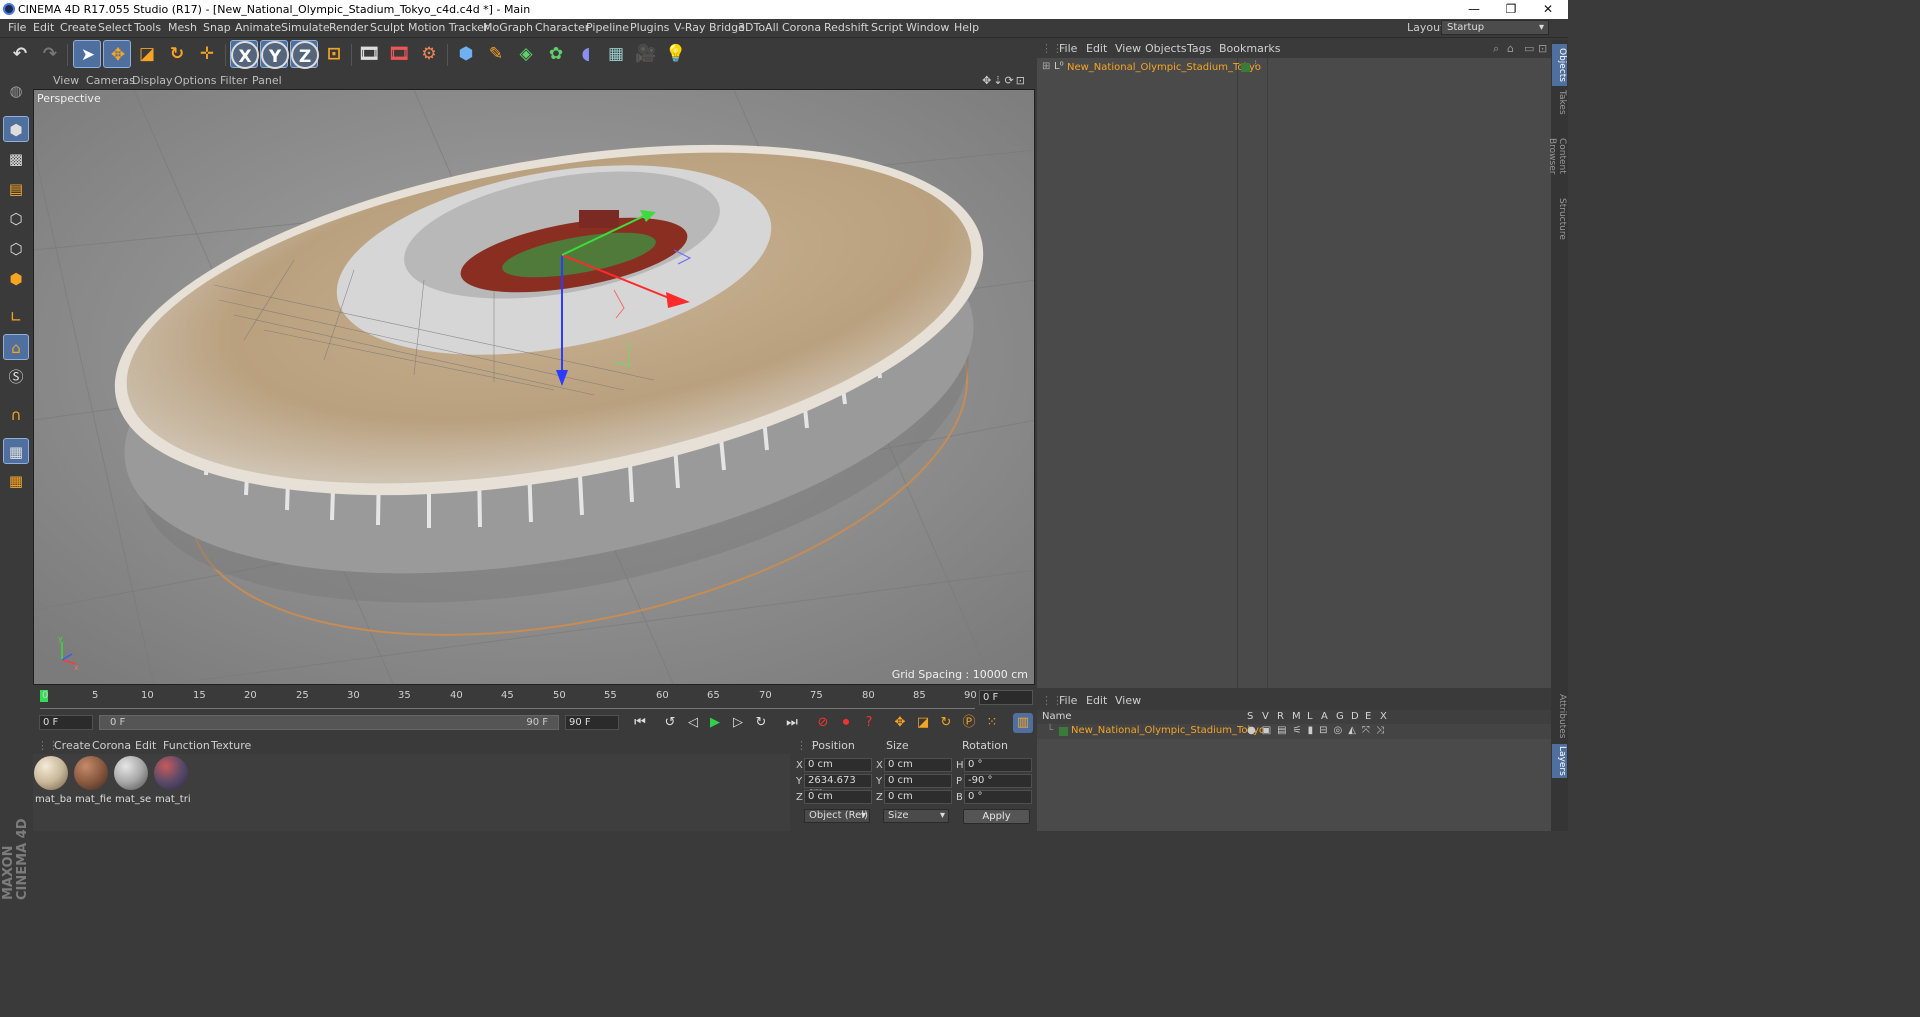  Describe the element at coordinates (16, 317) in the screenshot. I see `axis-mode-button: ∟` at that location.